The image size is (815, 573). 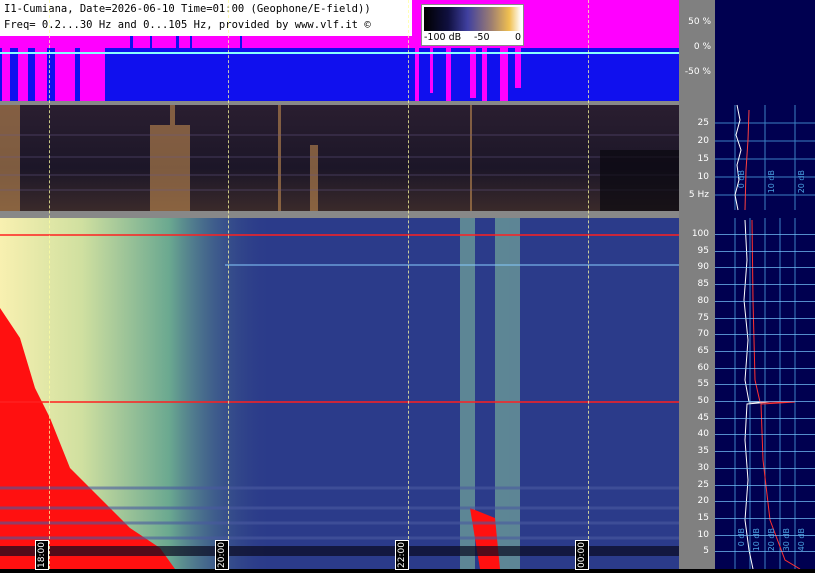 What do you see at coordinates (703, 467) in the screenshot?
I see `axis-tick-bottom: 30` at bounding box center [703, 467].